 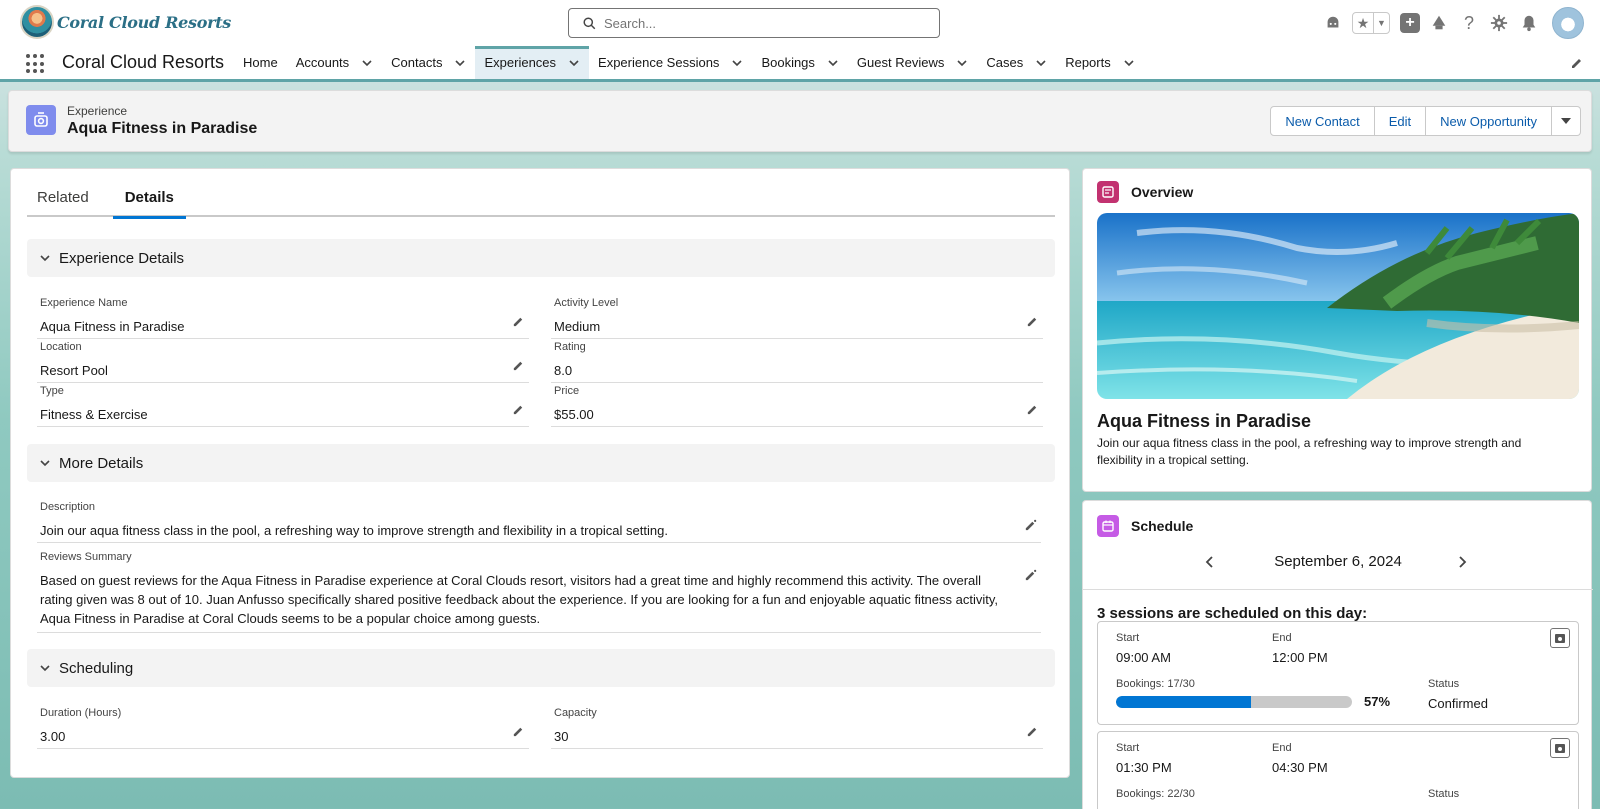 What do you see at coordinates (1333, 23) in the screenshot?
I see `agent-icon` at bounding box center [1333, 23].